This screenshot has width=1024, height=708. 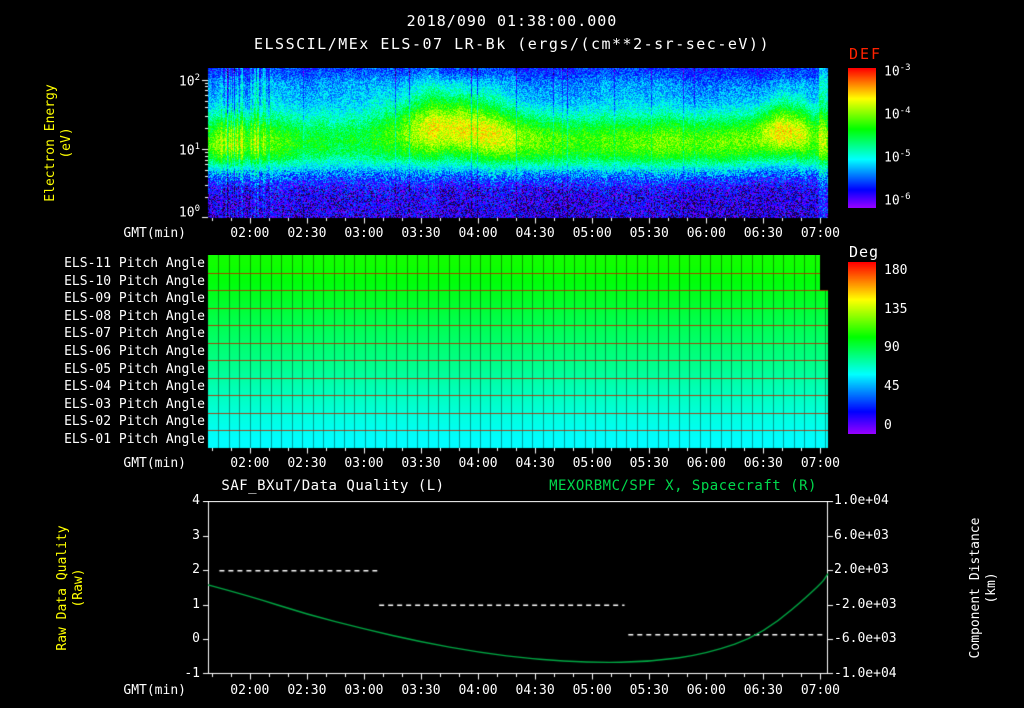 What do you see at coordinates (189, 150) in the screenshot?
I see `energy-tick-label: 101` at bounding box center [189, 150].